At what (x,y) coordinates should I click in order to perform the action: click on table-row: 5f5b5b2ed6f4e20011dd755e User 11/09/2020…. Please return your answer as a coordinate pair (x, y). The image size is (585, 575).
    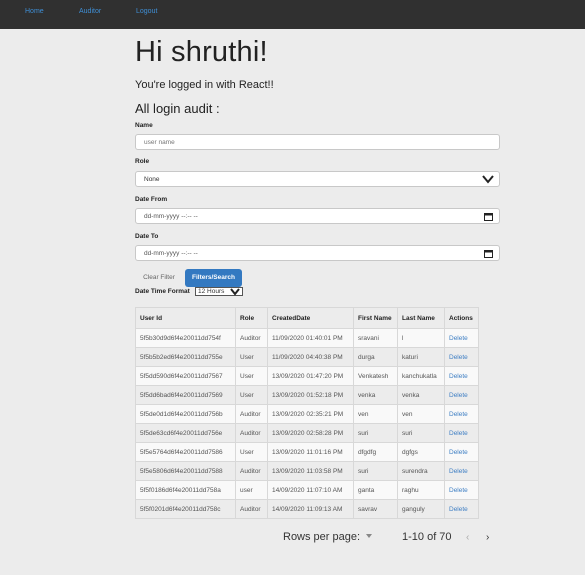
    Looking at the image, I should click on (307, 357).